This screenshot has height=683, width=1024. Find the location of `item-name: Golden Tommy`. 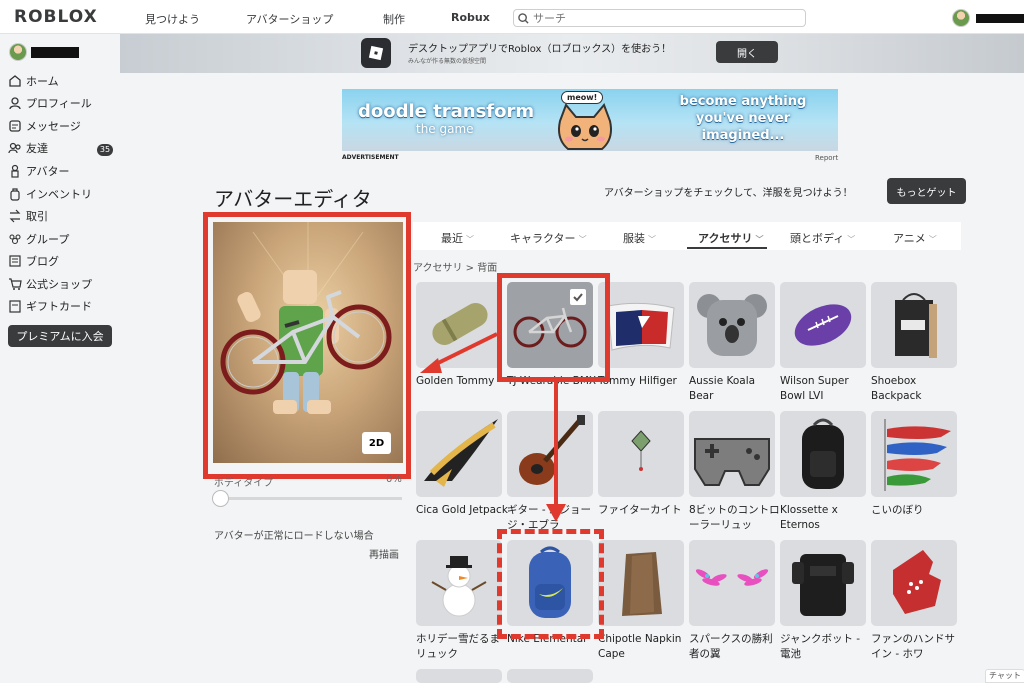

item-name: Golden Tommy is located at coordinates (455, 381).